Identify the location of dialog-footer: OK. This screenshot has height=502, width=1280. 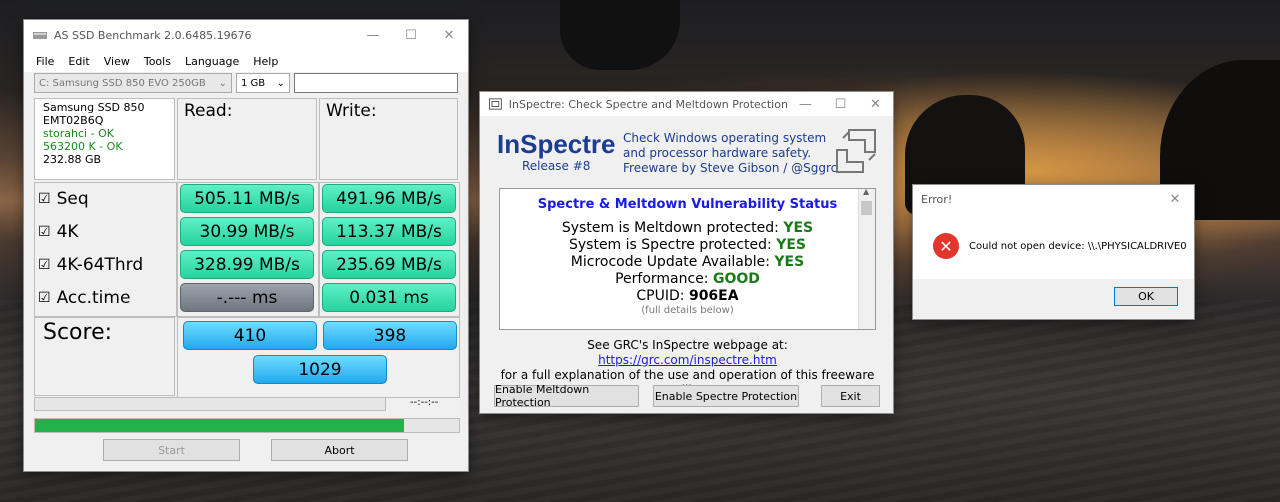
(1053, 299).